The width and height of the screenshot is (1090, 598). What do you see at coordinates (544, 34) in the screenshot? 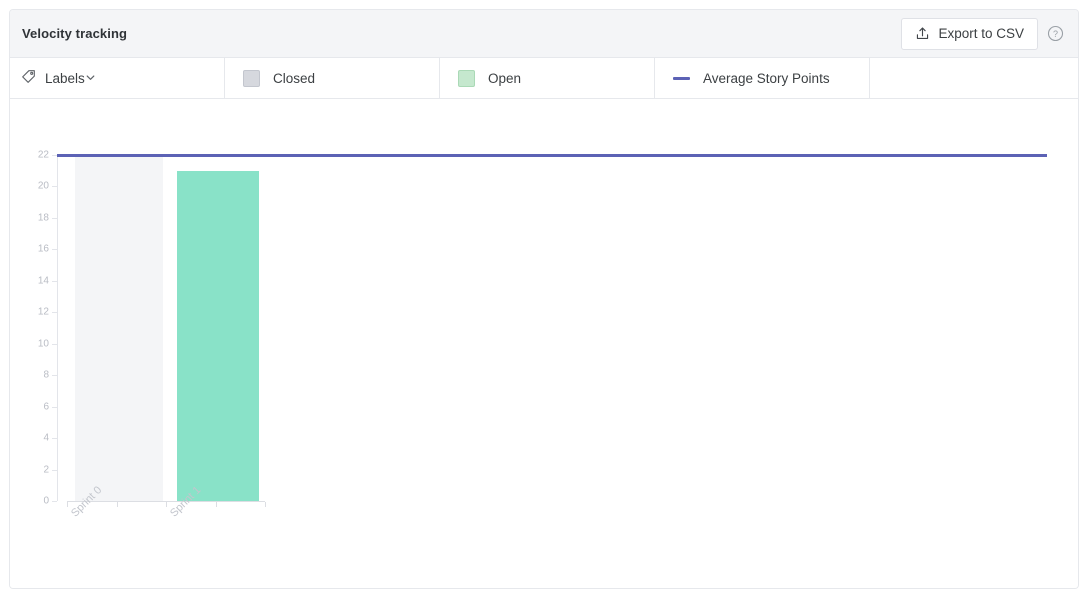
I see `card-header: Velocity tracking Export to CSV ?` at bounding box center [544, 34].